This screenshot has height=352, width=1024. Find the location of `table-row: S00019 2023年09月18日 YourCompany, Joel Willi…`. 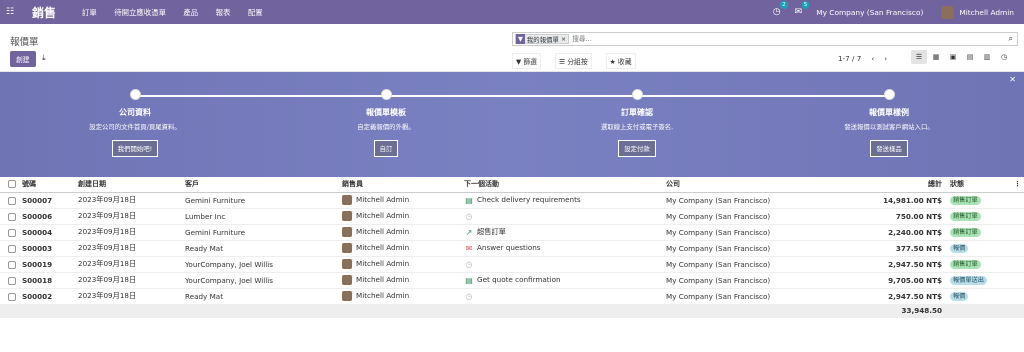

table-row: S00019 2023年09月18日 YourCompany, Joel Willi… is located at coordinates (512, 264).